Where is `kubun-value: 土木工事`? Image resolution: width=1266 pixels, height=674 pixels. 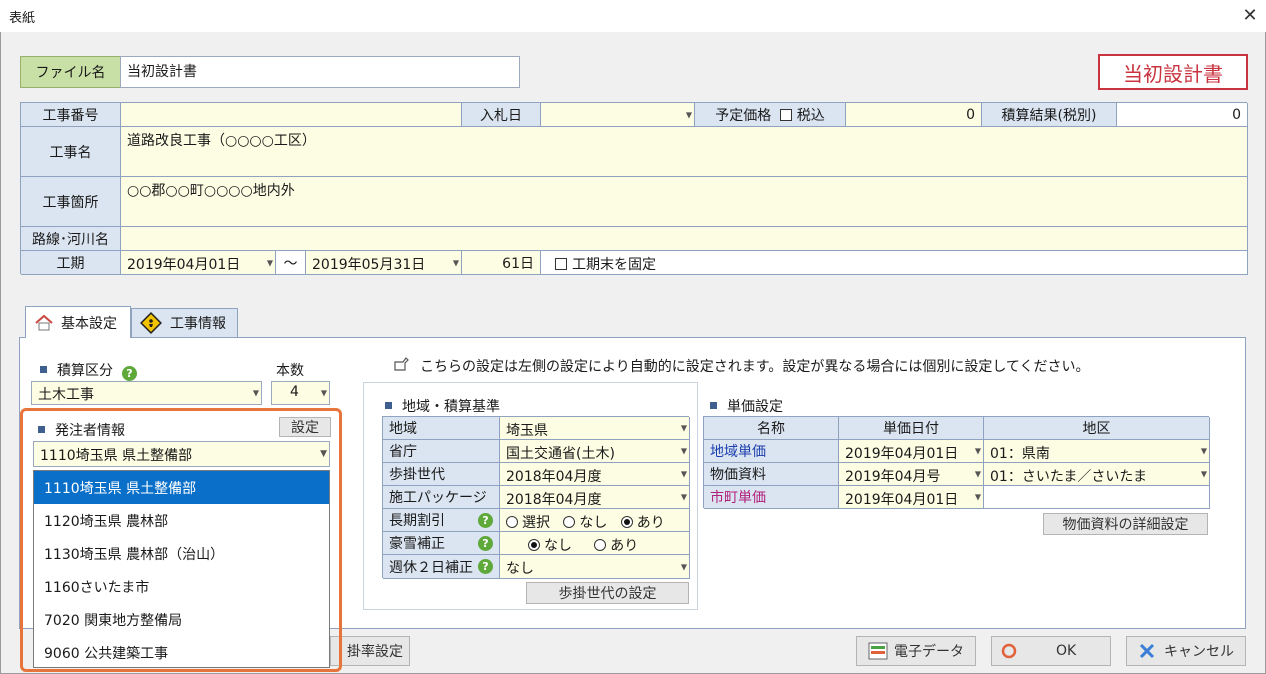 kubun-value: 土木工事 is located at coordinates (66, 395).